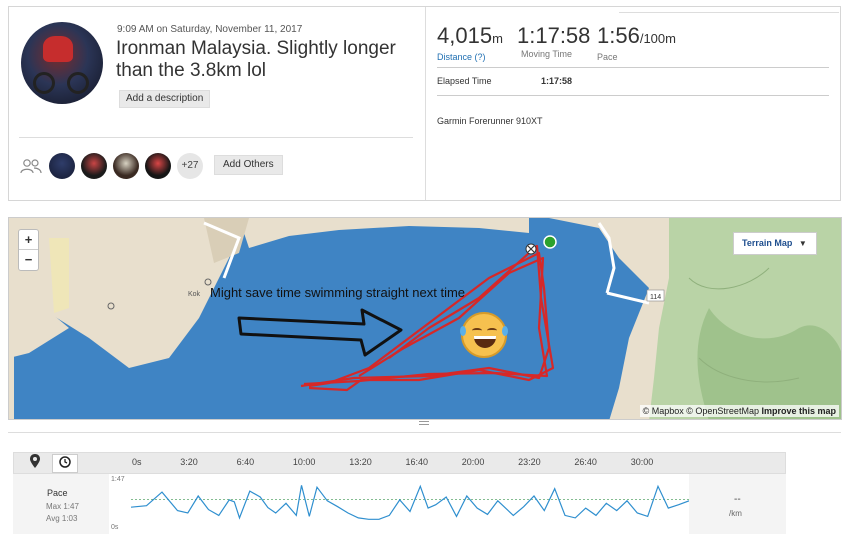 This screenshot has height=539, width=850. Describe the element at coordinates (529, 462) in the screenshot. I see `time-tick-label: 23:20` at that location.